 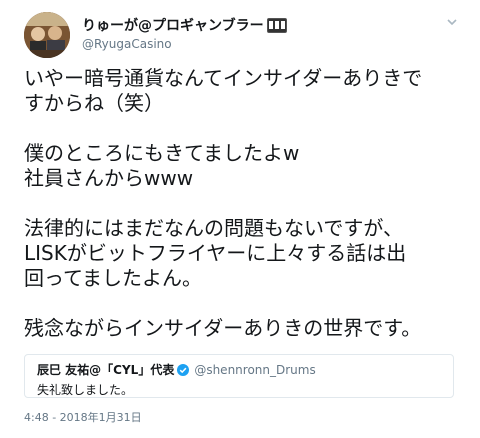 What do you see at coordinates (223, 90) in the screenshot?
I see `tweet-paragraph: いやー暗号通貨なんてインサイダーありきで すからね（笑）` at bounding box center [223, 90].